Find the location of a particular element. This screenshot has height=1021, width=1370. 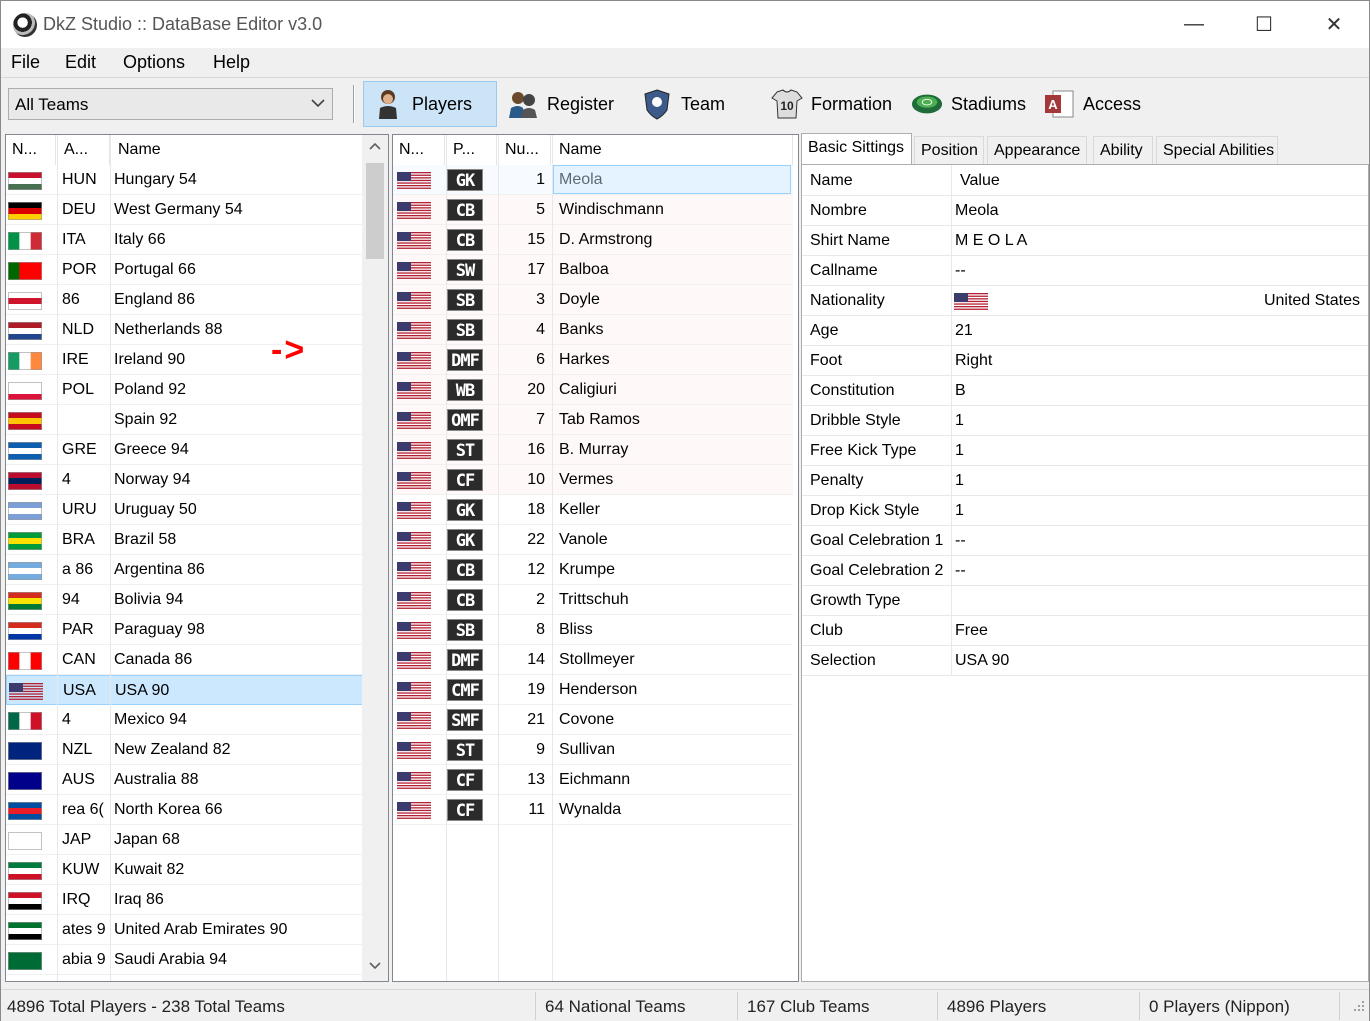

property-row: Free Kick Type 1 is located at coordinates (1085, 451).